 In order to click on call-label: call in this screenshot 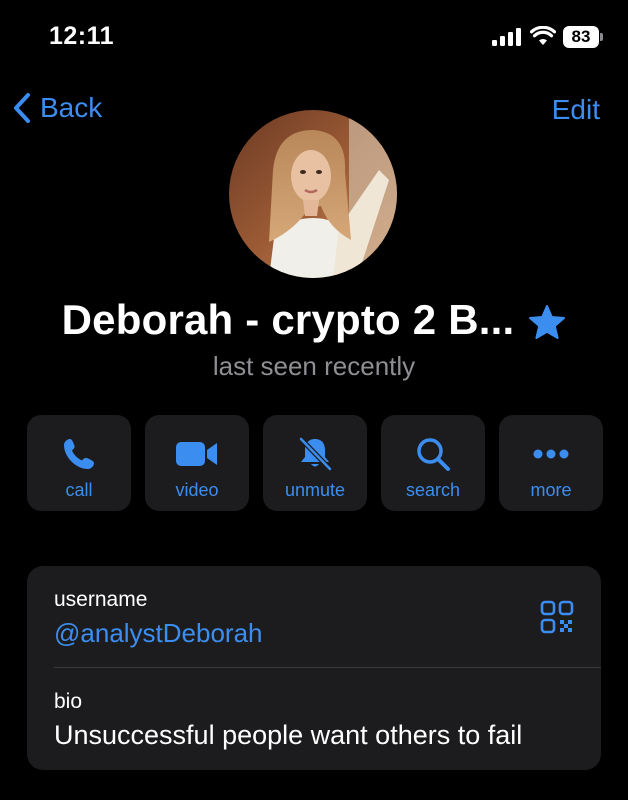, I will do `click(79, 490)`.